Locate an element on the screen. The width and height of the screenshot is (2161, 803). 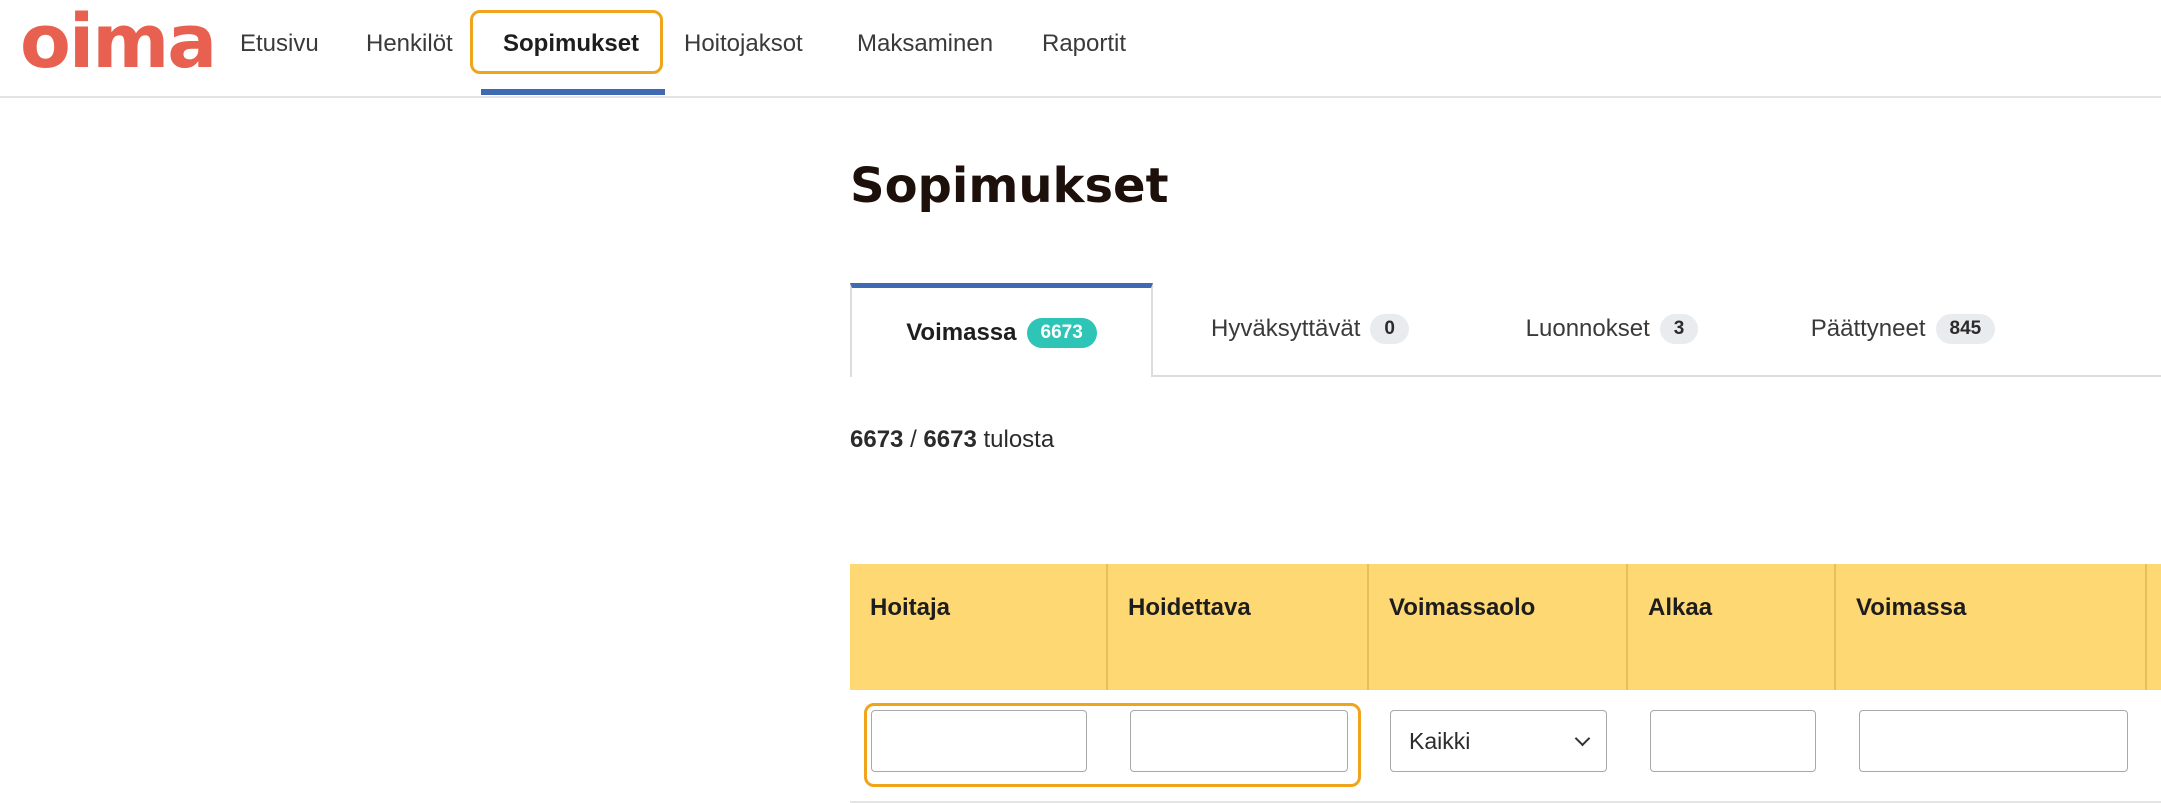
tab-voimassa: Voimassa 6673 is located at coordinates (1001, 330).